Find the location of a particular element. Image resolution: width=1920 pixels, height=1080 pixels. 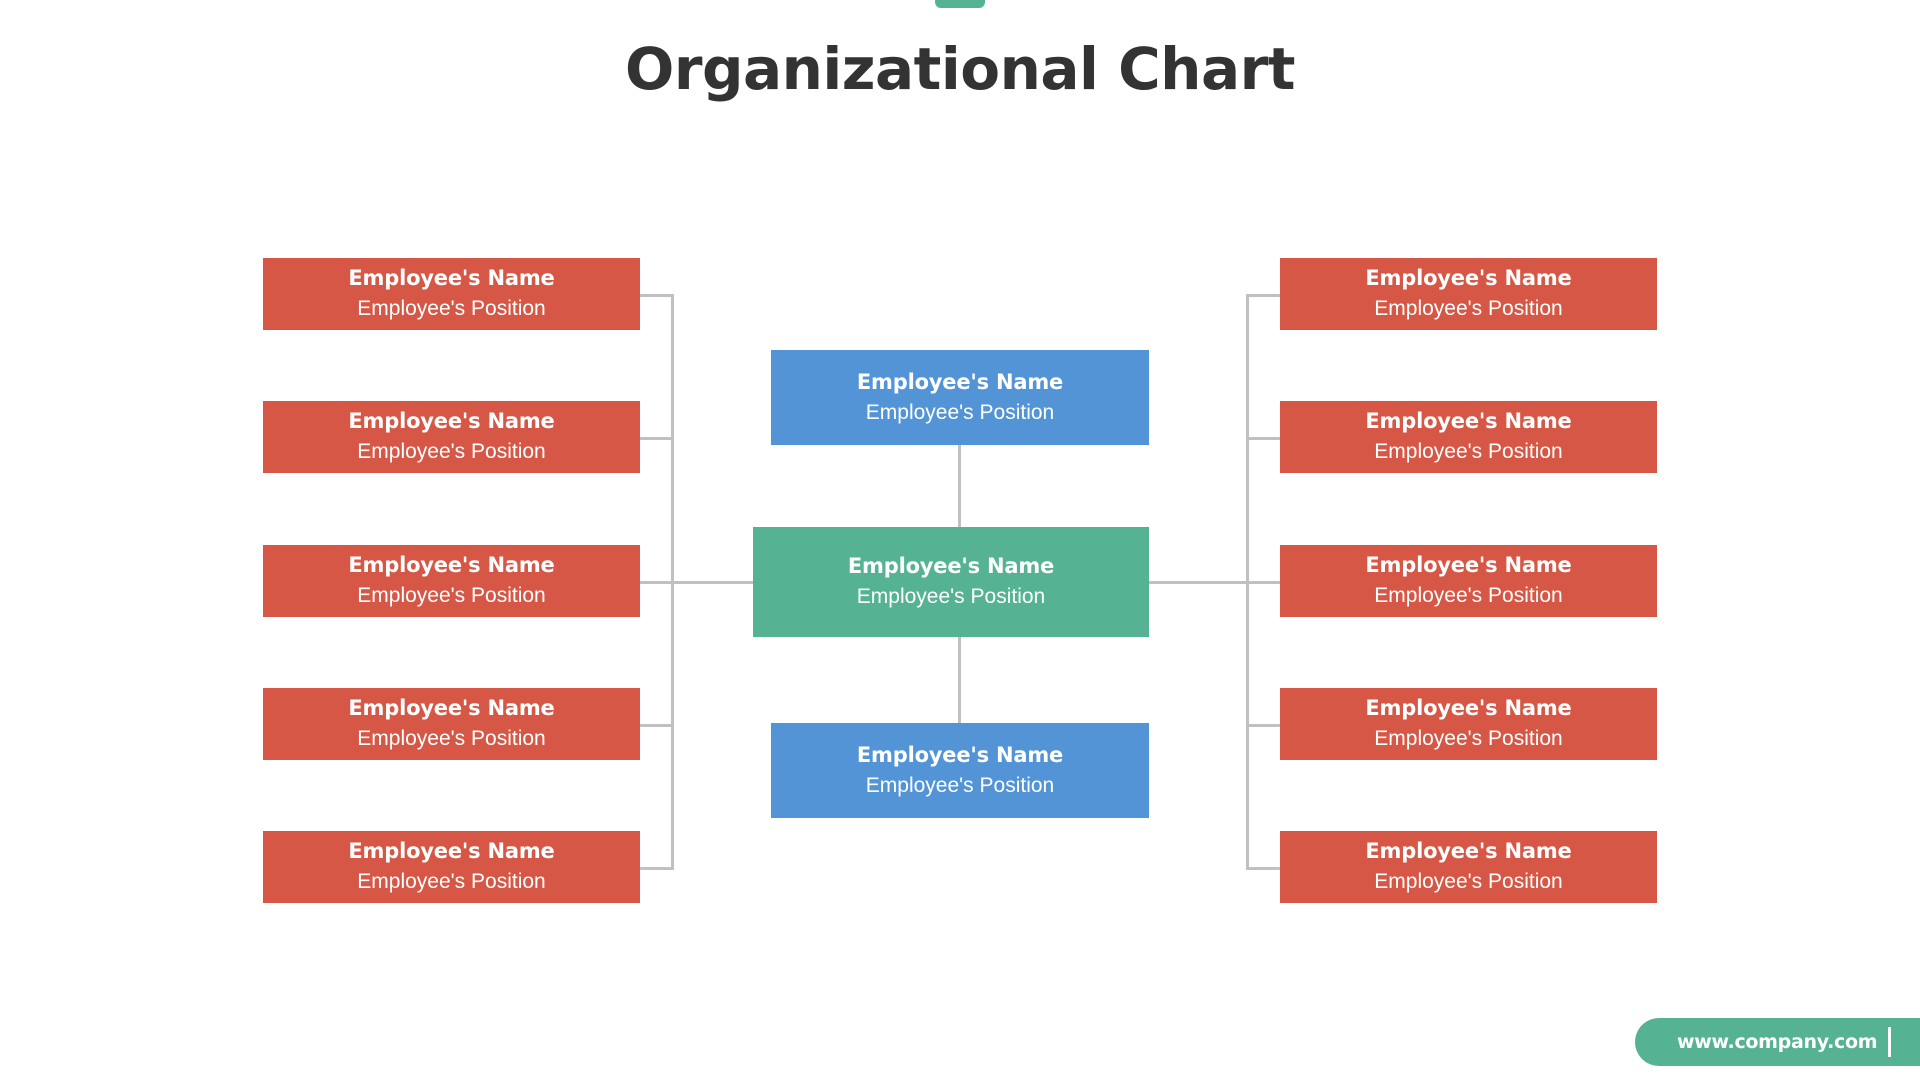

website-url: www.company.com is located at coordinates (1777, 1042).